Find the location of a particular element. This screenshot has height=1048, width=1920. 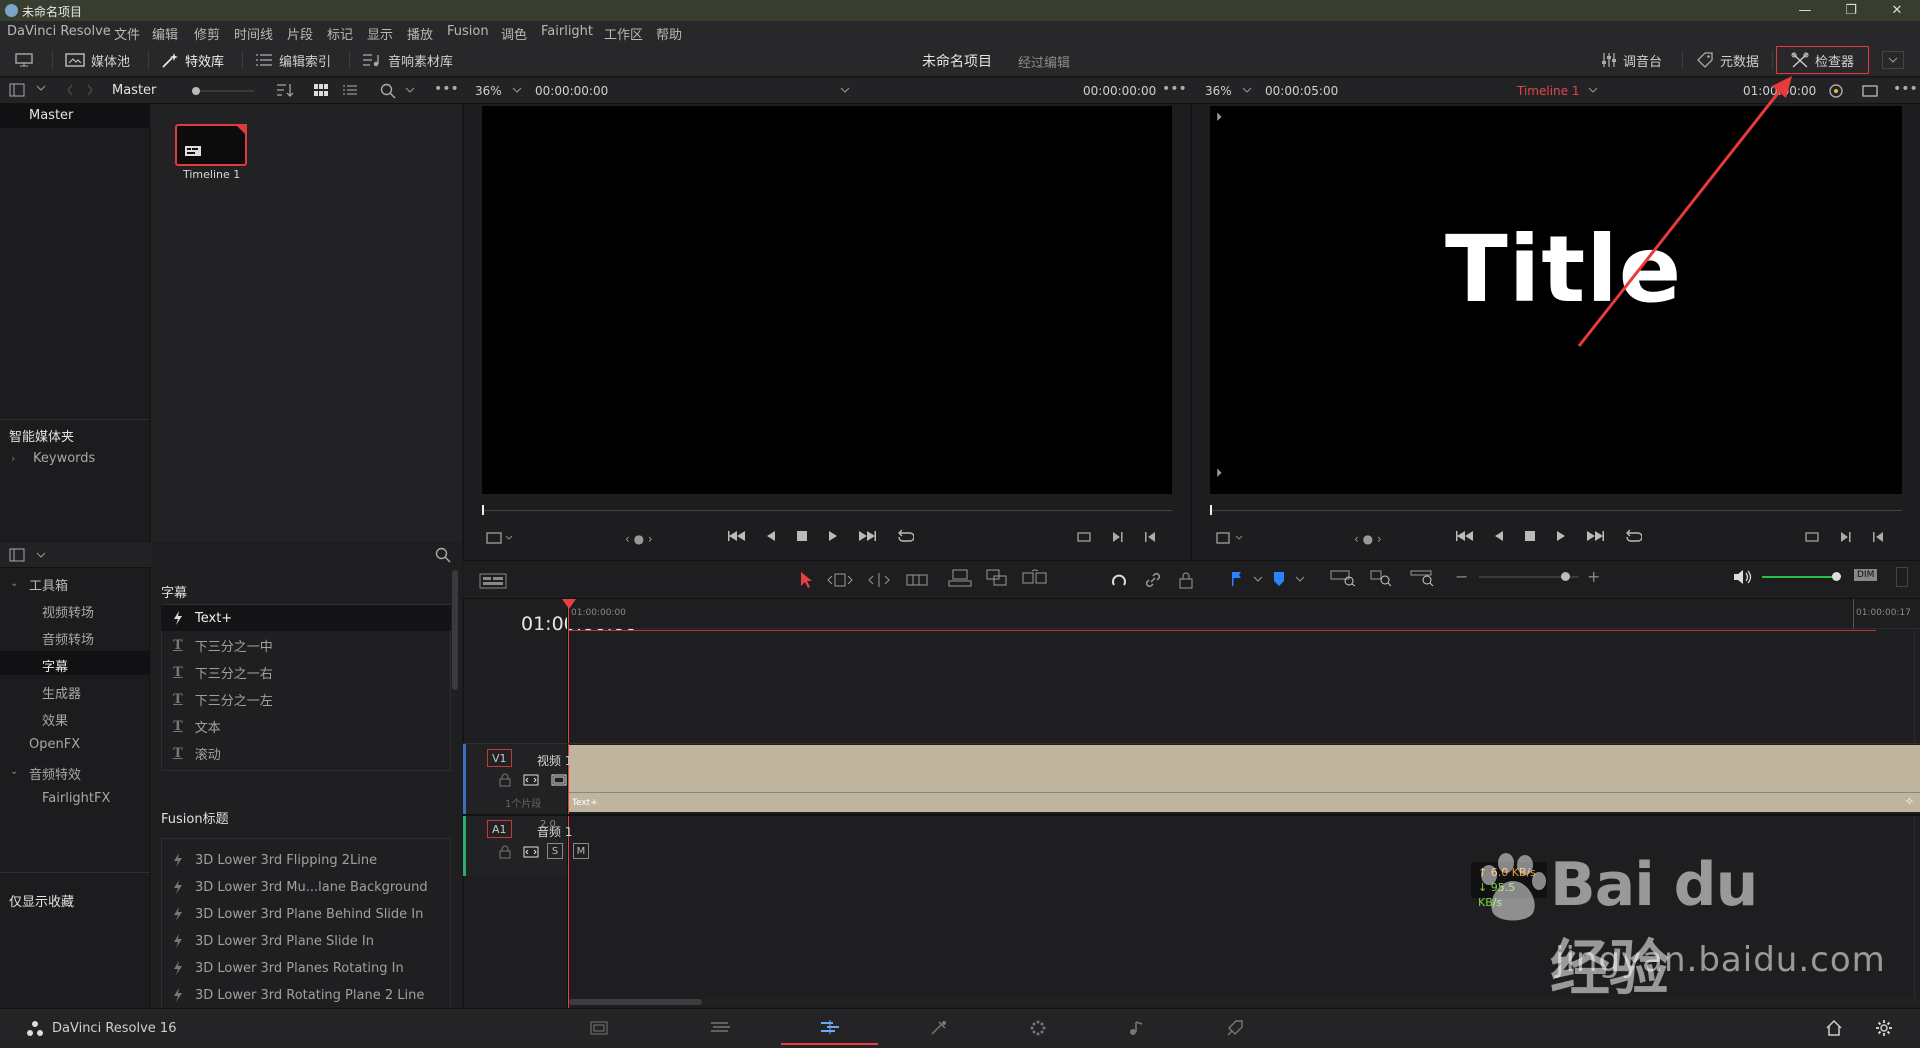

flag-icon is located at coordinates (1237, 579).